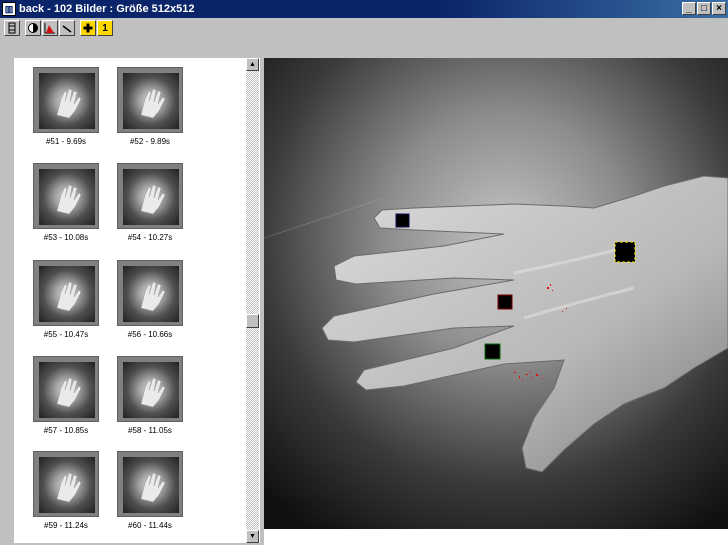 The height and width of the screenshot is (545, 728). Describe the element at coordinates (9, 9) in the screenshot. I see `app-icon: ▥` at that location.